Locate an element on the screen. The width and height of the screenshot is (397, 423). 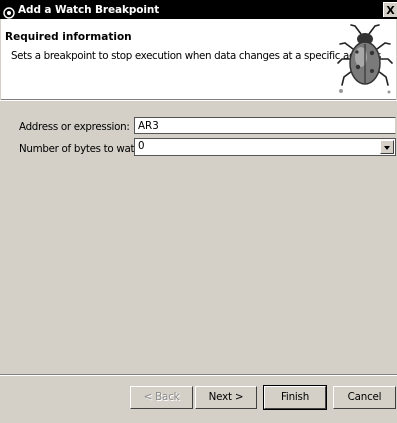
window-title: Add a Watch Breakpoint is located at coordinates (89, 9).